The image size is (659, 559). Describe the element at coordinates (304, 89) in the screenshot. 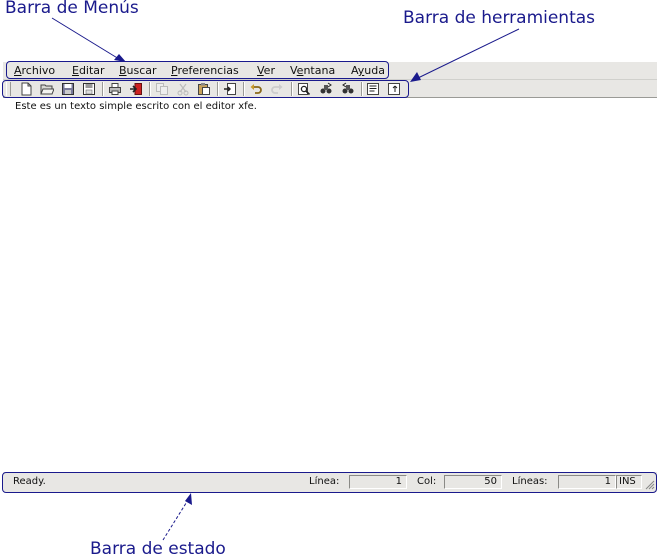

I see `search-icon` at that location.